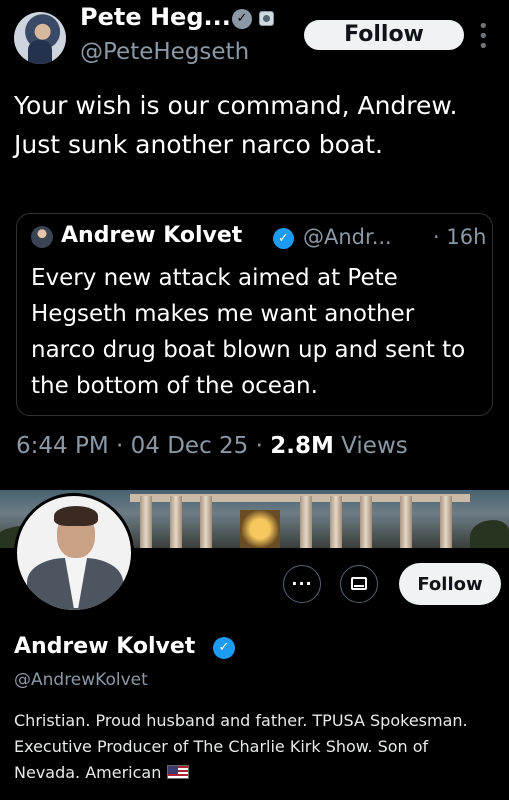  I want to click on quoted-author-name: Andrew Kolvet, so click(152, 235).